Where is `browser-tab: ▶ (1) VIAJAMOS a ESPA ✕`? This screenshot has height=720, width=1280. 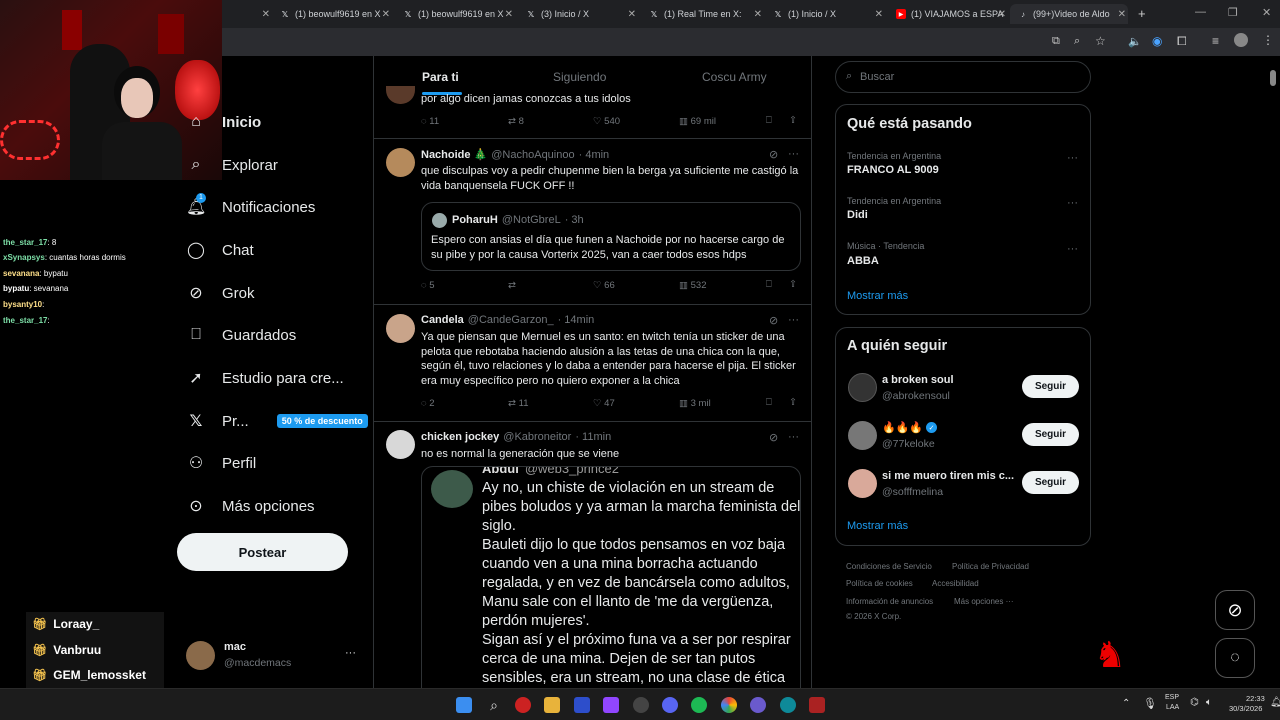
browser-tab: ▶ (1) VIAJAMOS a ESPA ✕ is located at coordinates (948, 14).